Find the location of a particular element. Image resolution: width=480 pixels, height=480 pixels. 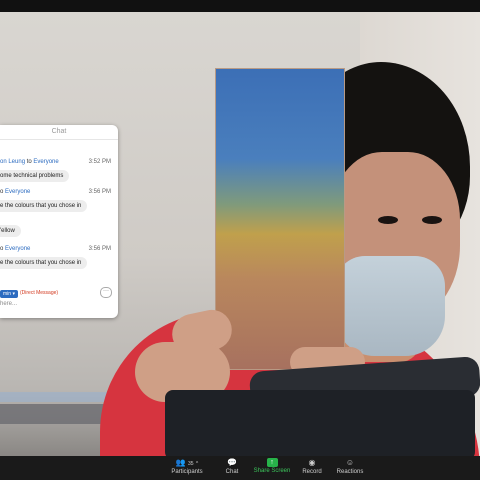

share-screen-icon: ↑ is located at coordinates (272, 462).